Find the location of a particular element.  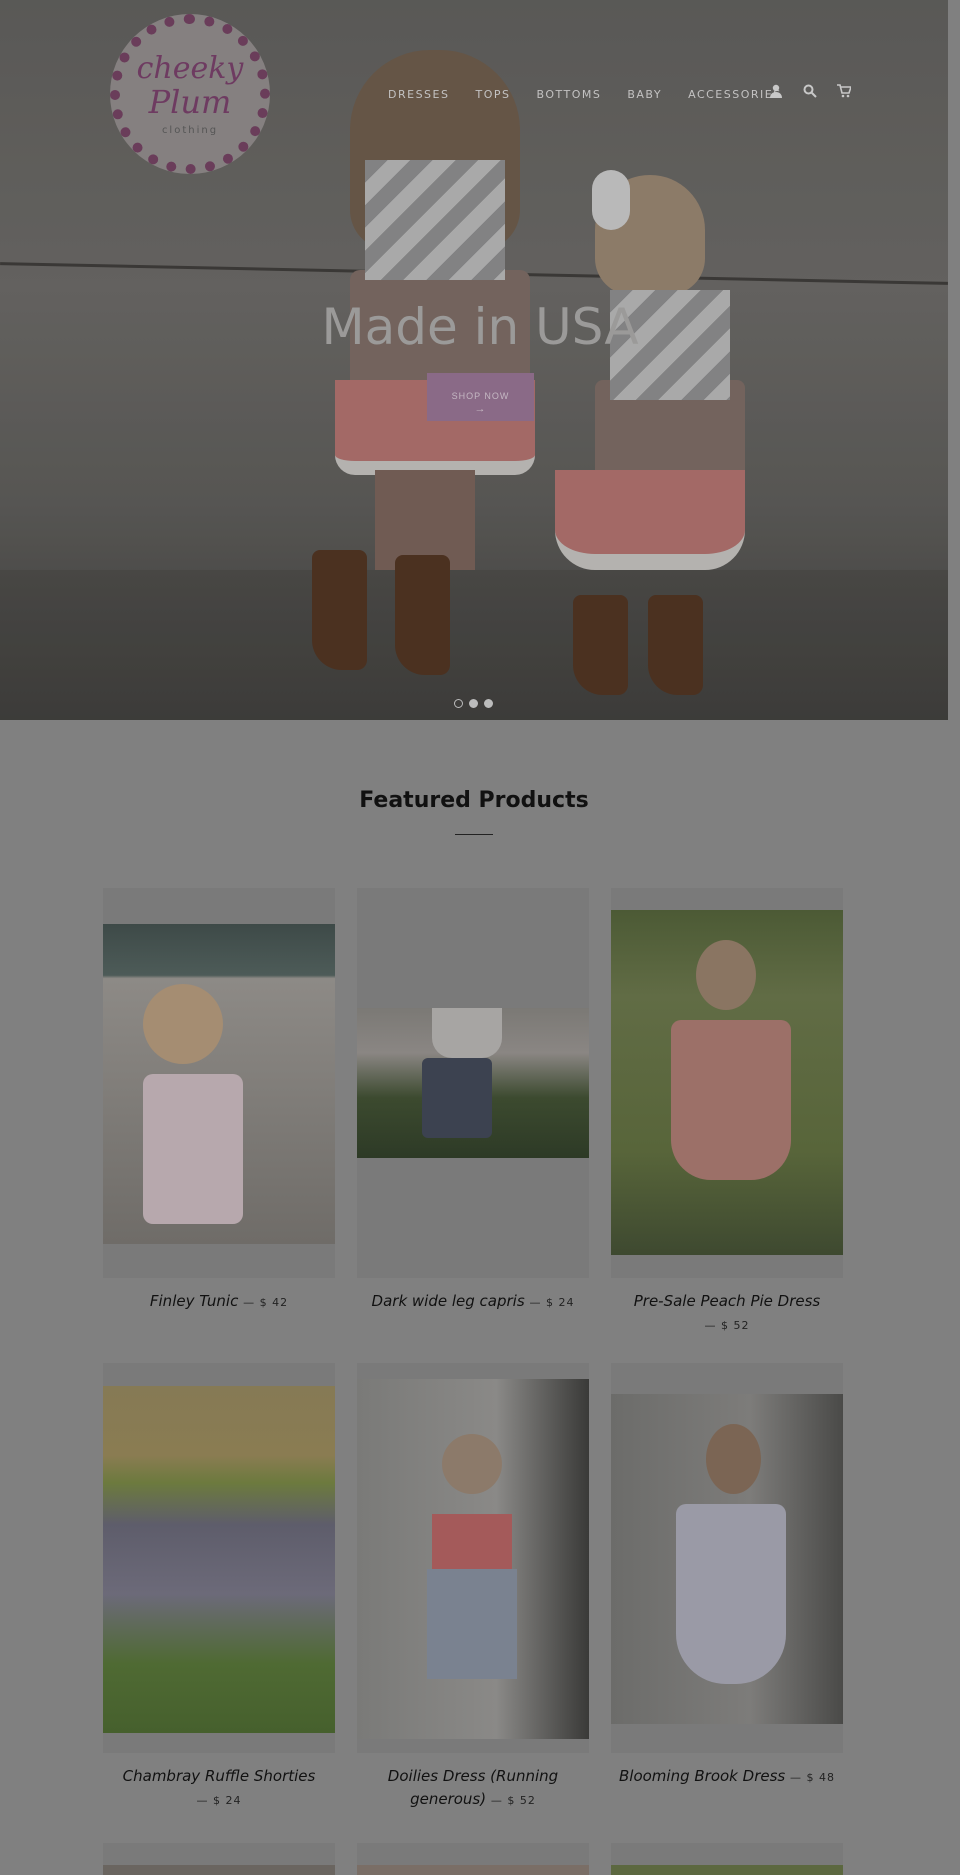

logo-line-3: clothing is located at coordinates (190, 130).